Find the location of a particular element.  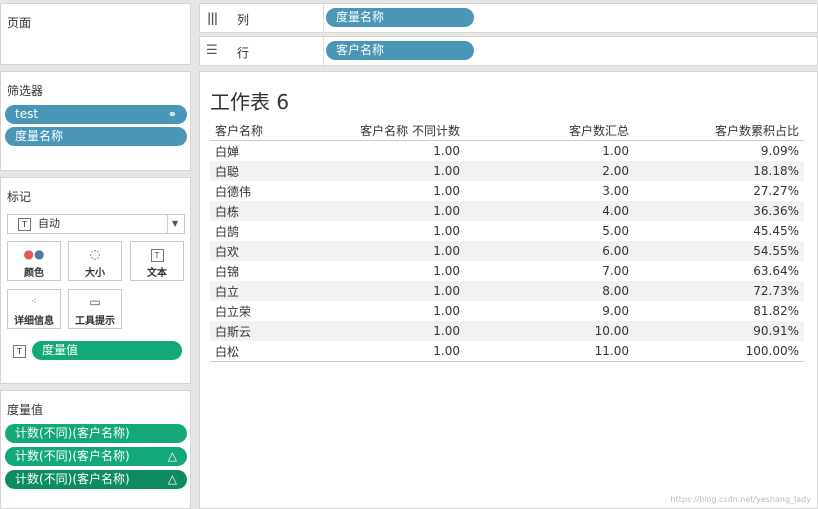

cell-customer-total: 1.00 is located at coordinates (615, 151).